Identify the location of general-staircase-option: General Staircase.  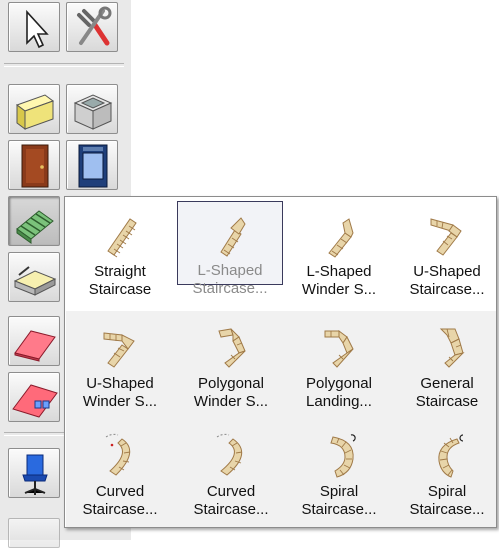
(446, 365).